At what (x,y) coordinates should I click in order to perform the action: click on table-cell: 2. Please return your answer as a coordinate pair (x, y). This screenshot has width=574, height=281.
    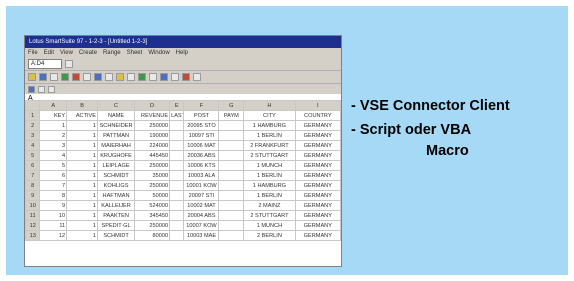
    Looking at the image, I should click on (53, 135).